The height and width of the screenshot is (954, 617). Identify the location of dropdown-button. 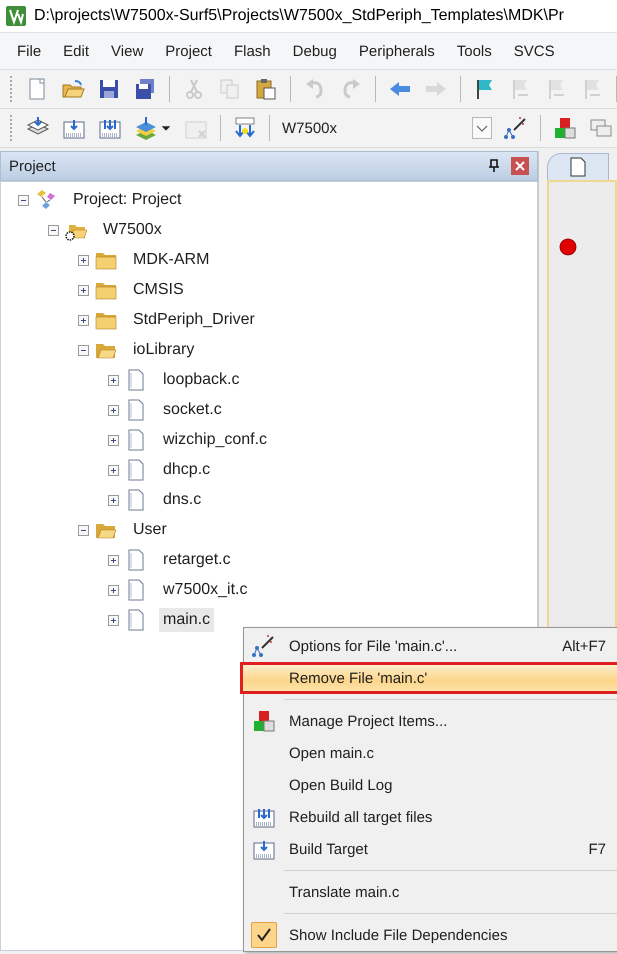
(482, 128).